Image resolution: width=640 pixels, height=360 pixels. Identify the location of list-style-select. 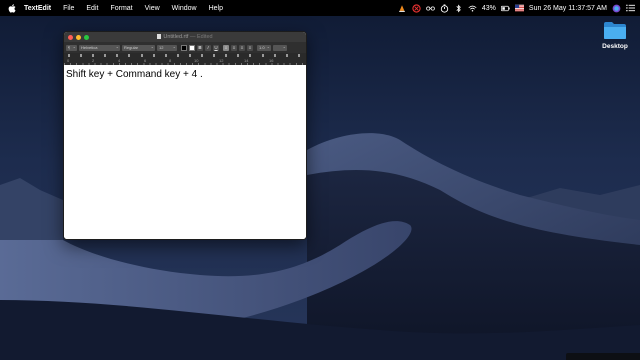
(280, 47).